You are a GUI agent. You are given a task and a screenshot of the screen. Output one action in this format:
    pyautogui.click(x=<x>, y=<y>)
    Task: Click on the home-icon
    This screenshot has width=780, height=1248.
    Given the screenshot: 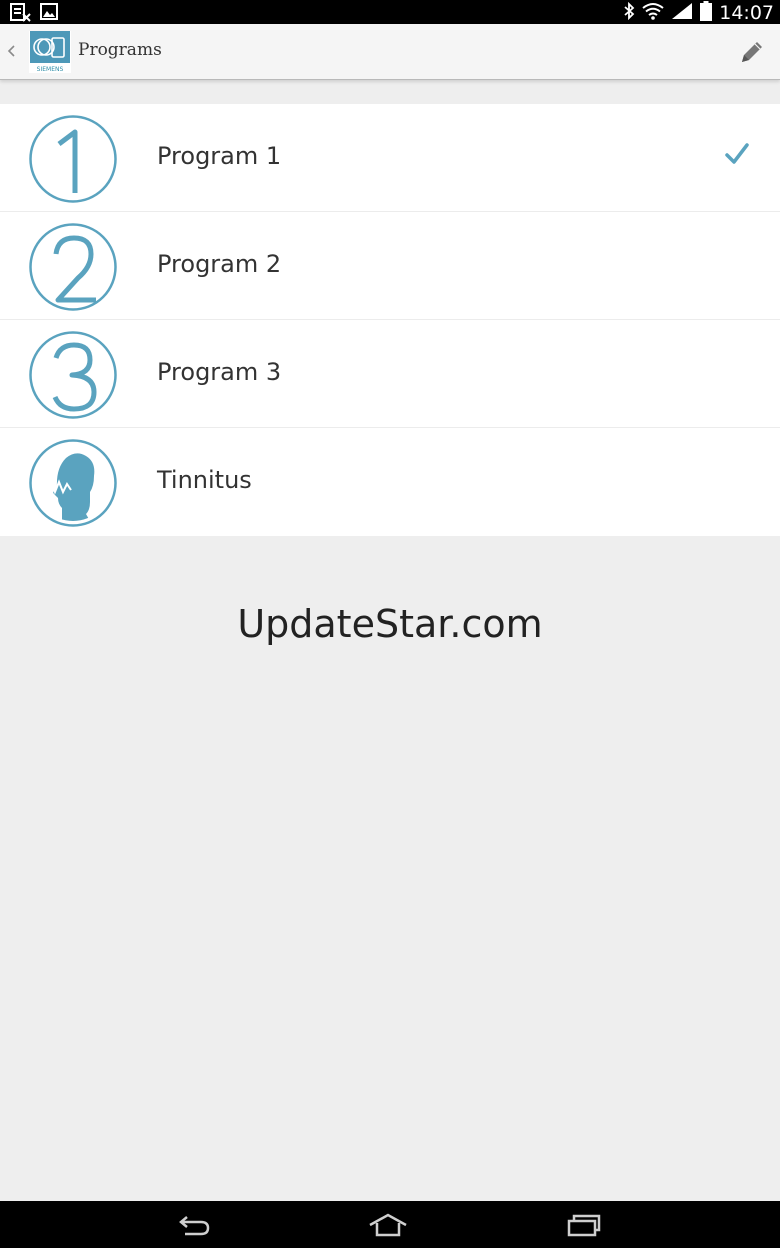 What is the action you would take?
    pyautogui.click(x=388, y=1225)
    